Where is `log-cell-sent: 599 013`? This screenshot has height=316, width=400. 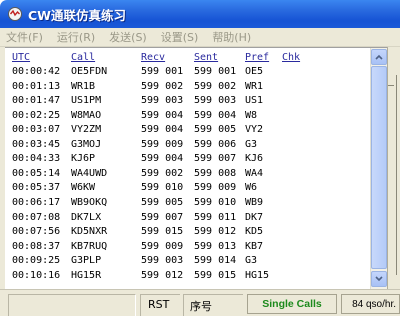 log-cell-sent: 599 013 is located at coordinates (215, 246).